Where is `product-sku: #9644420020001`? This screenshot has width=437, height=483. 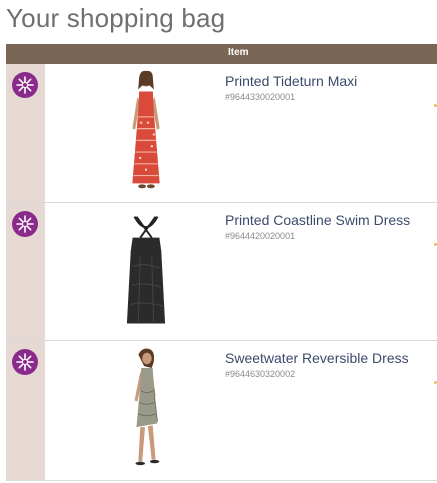
product-sku: #9644420020001 is located at coordinates (260, 236).